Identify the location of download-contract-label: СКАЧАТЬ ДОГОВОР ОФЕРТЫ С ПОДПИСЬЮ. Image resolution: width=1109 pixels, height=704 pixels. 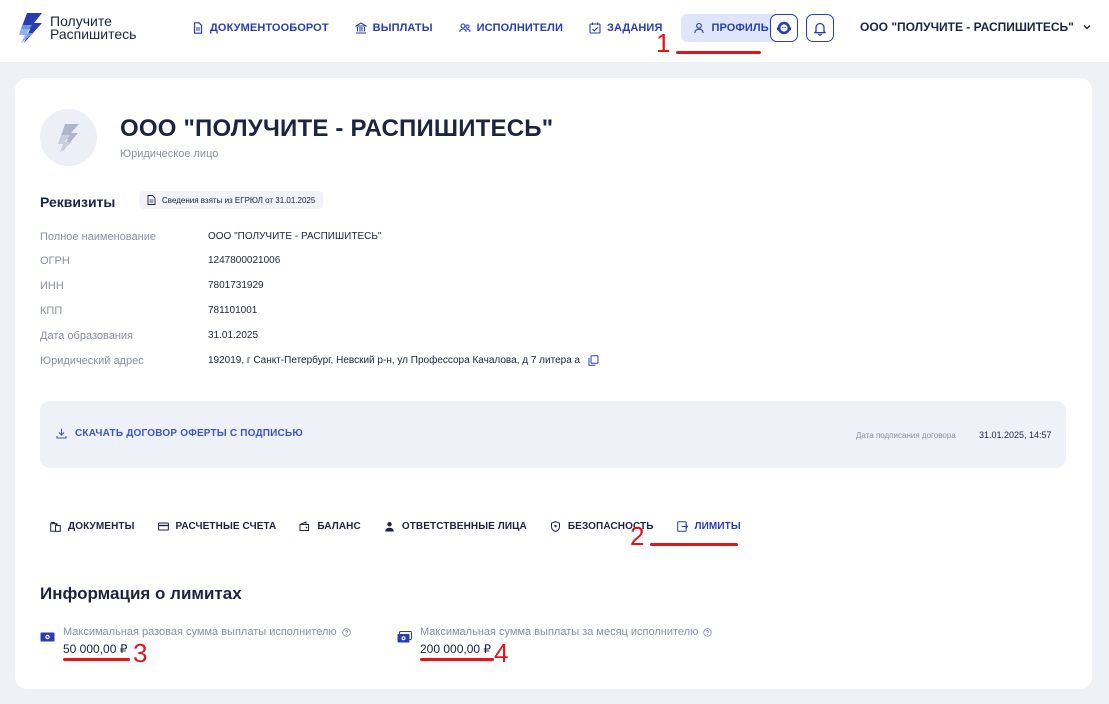
(189, 433).